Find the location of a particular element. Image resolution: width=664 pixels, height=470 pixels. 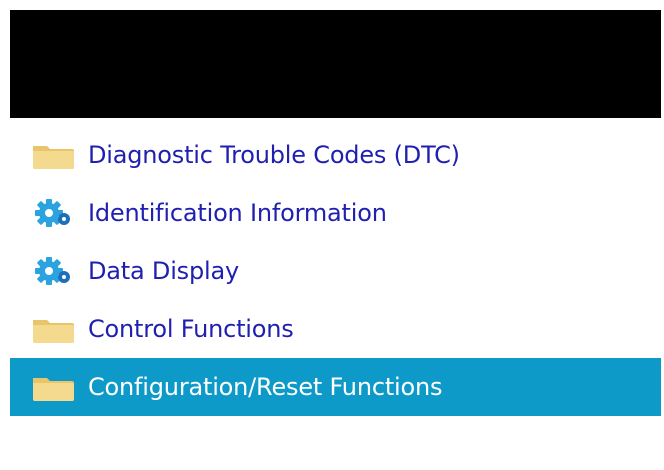

menu-item-label: Configuration/Reset Functions is located at coordinates (265, 387).